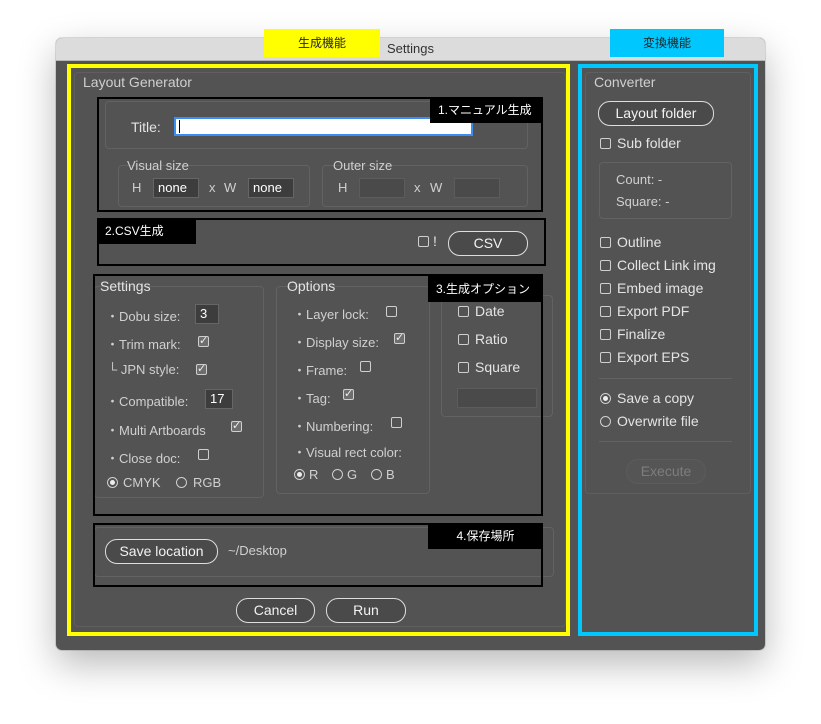  What do you see at coordinates (322, 43) in the screenshot?
I see `generate-feature-tag: 生成機能` at bounding box center [322, 43].